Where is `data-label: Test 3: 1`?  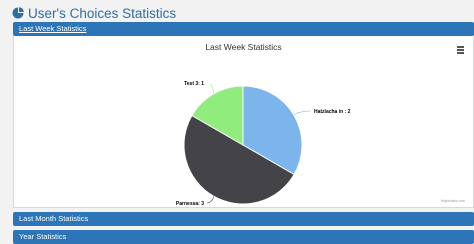 data-label: Test 3: 1 is located at coordinates (194, 84).